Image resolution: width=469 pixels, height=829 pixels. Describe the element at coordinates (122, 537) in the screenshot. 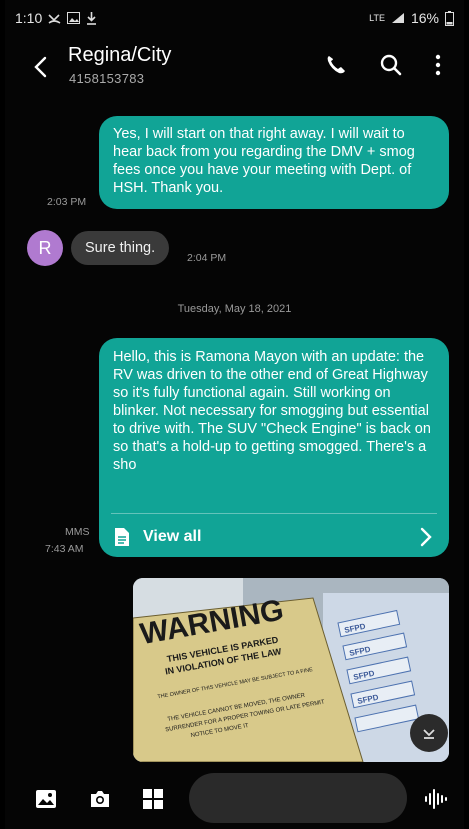

I see `document-icon` at that location.